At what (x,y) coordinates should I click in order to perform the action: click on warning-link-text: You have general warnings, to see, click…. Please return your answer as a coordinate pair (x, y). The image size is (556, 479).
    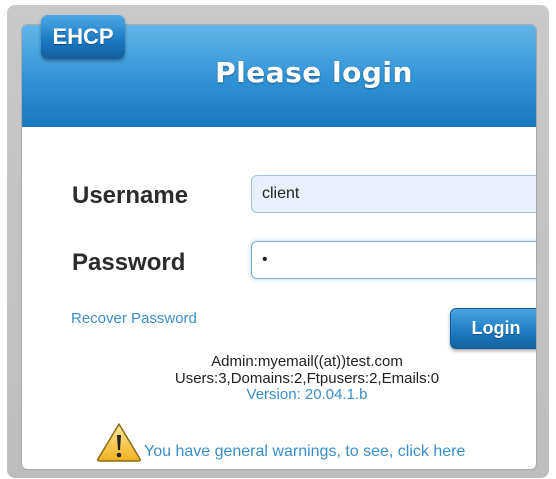
    Looking at the image, I should click on (305, 451).